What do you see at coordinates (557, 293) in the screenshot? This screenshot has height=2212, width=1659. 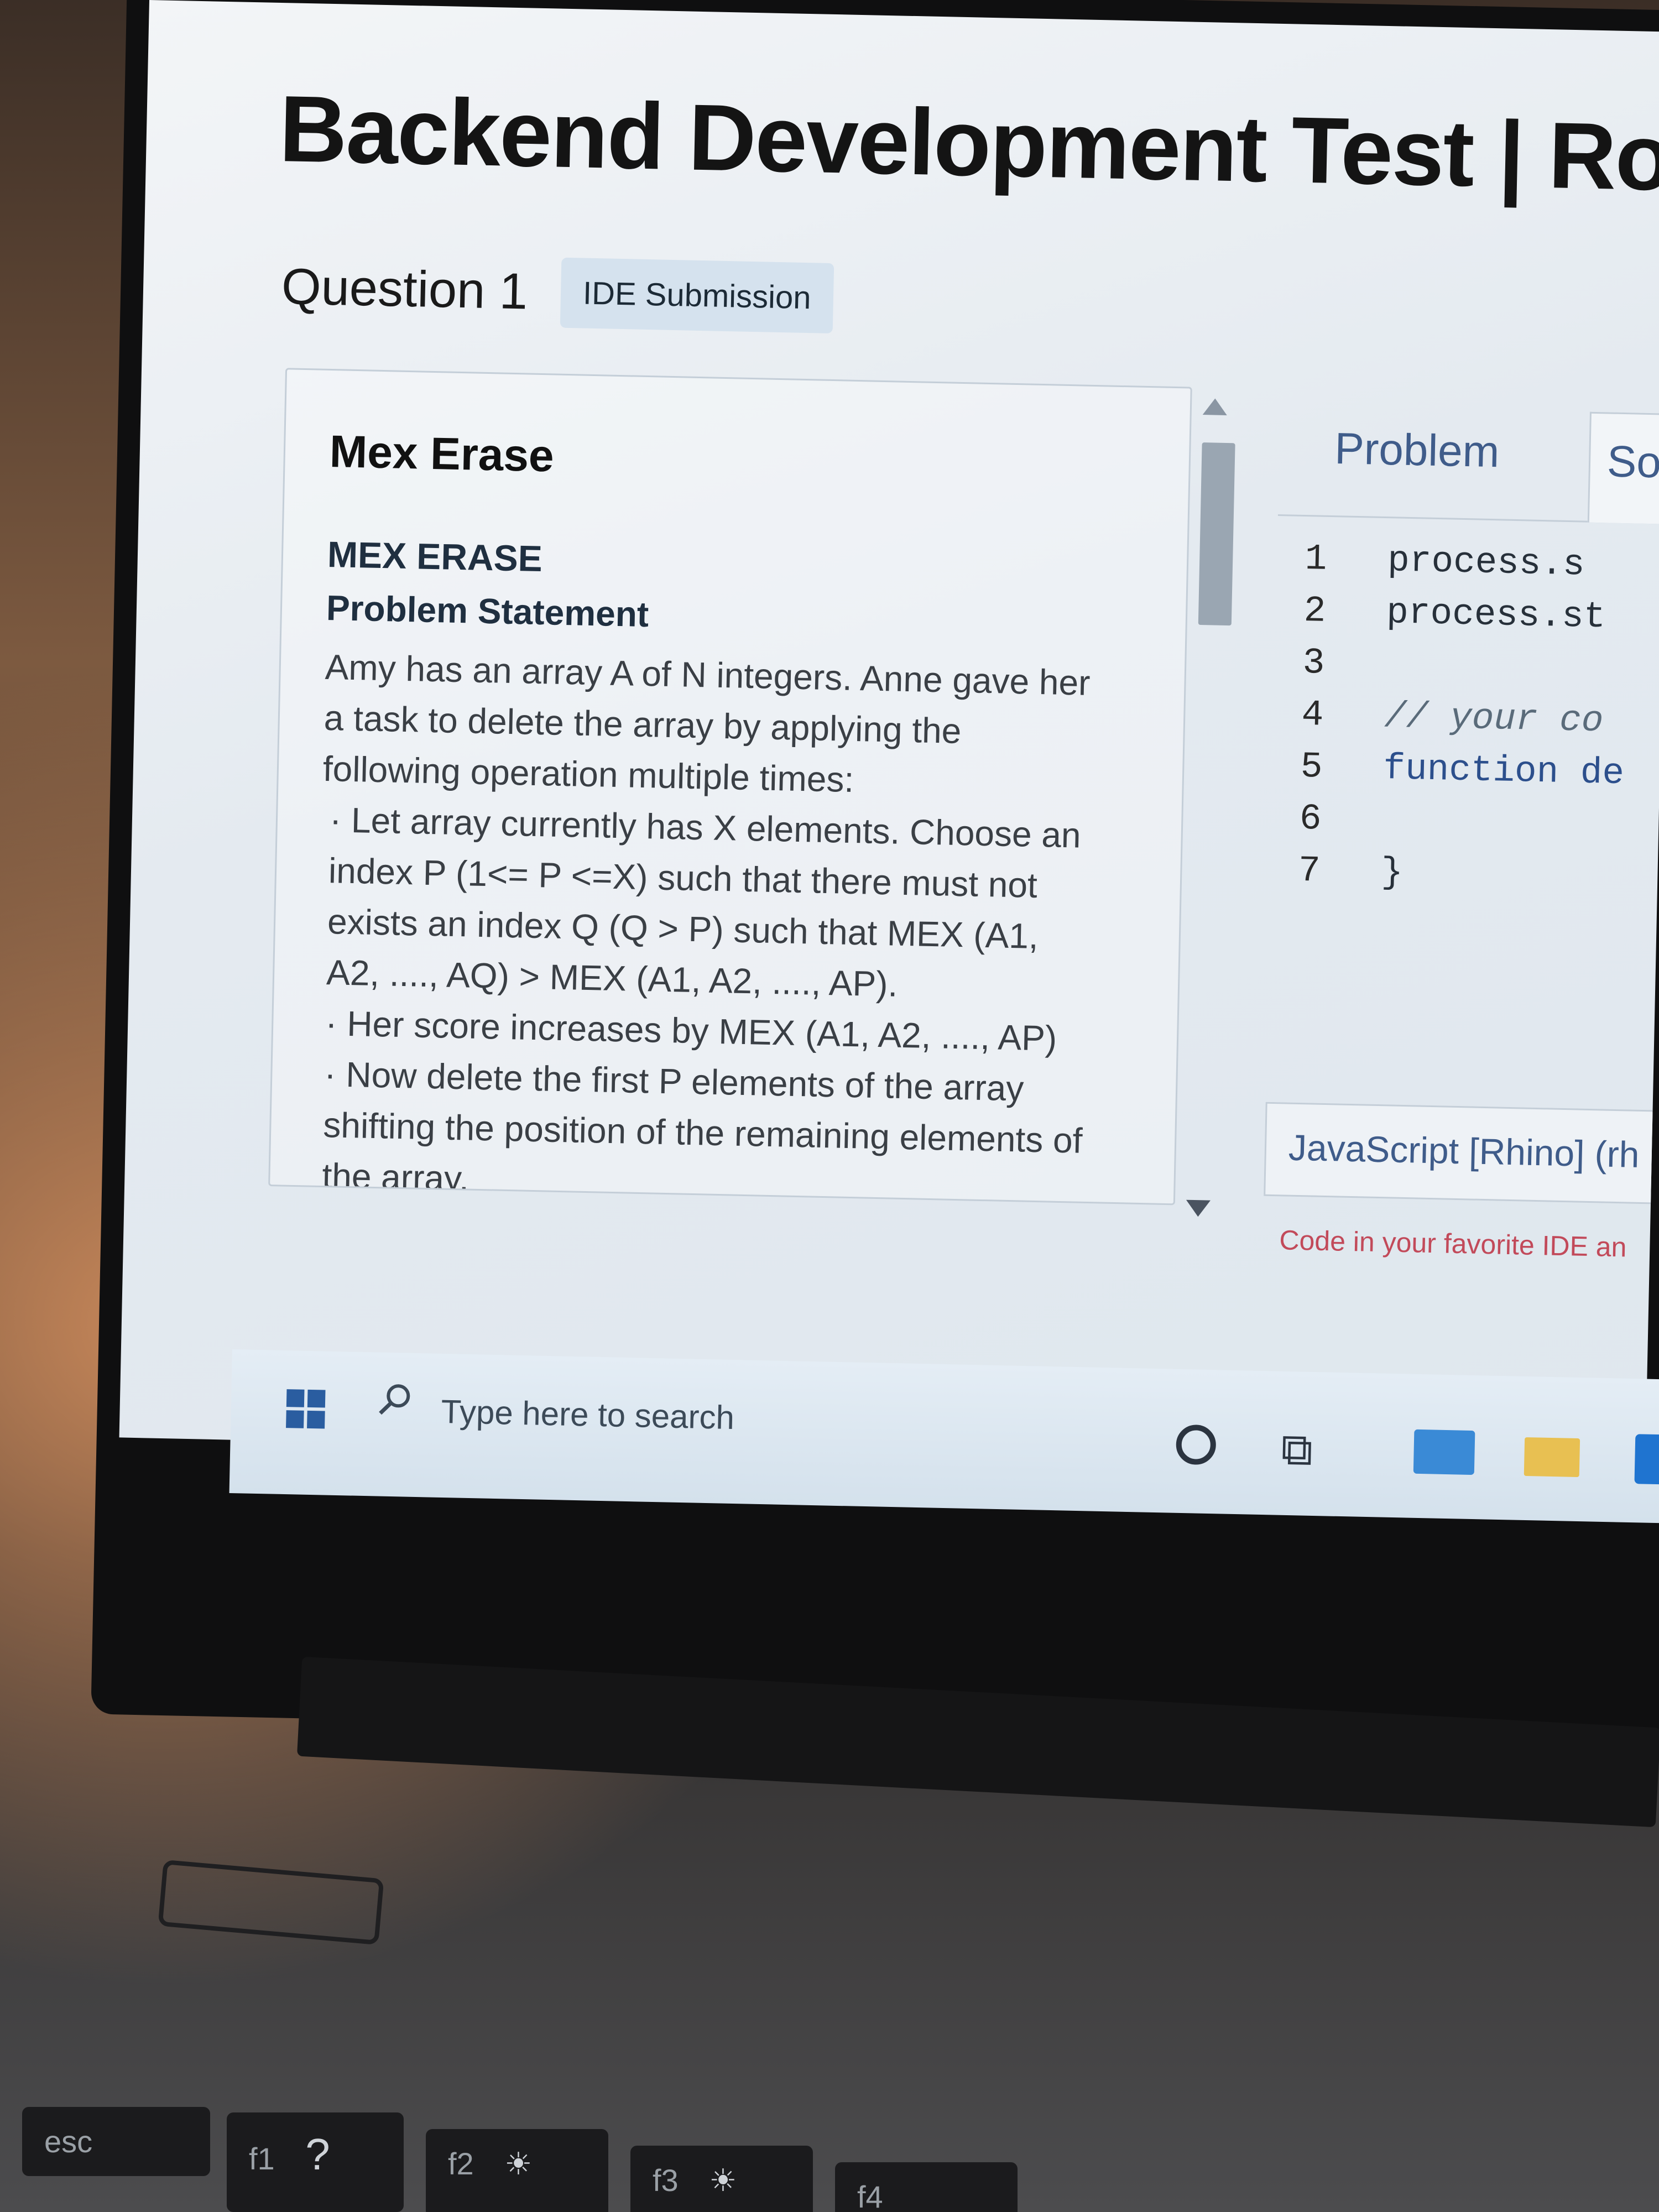 I see `question-header: Question 1 IDE Submission` at bounding box center [557, 293].